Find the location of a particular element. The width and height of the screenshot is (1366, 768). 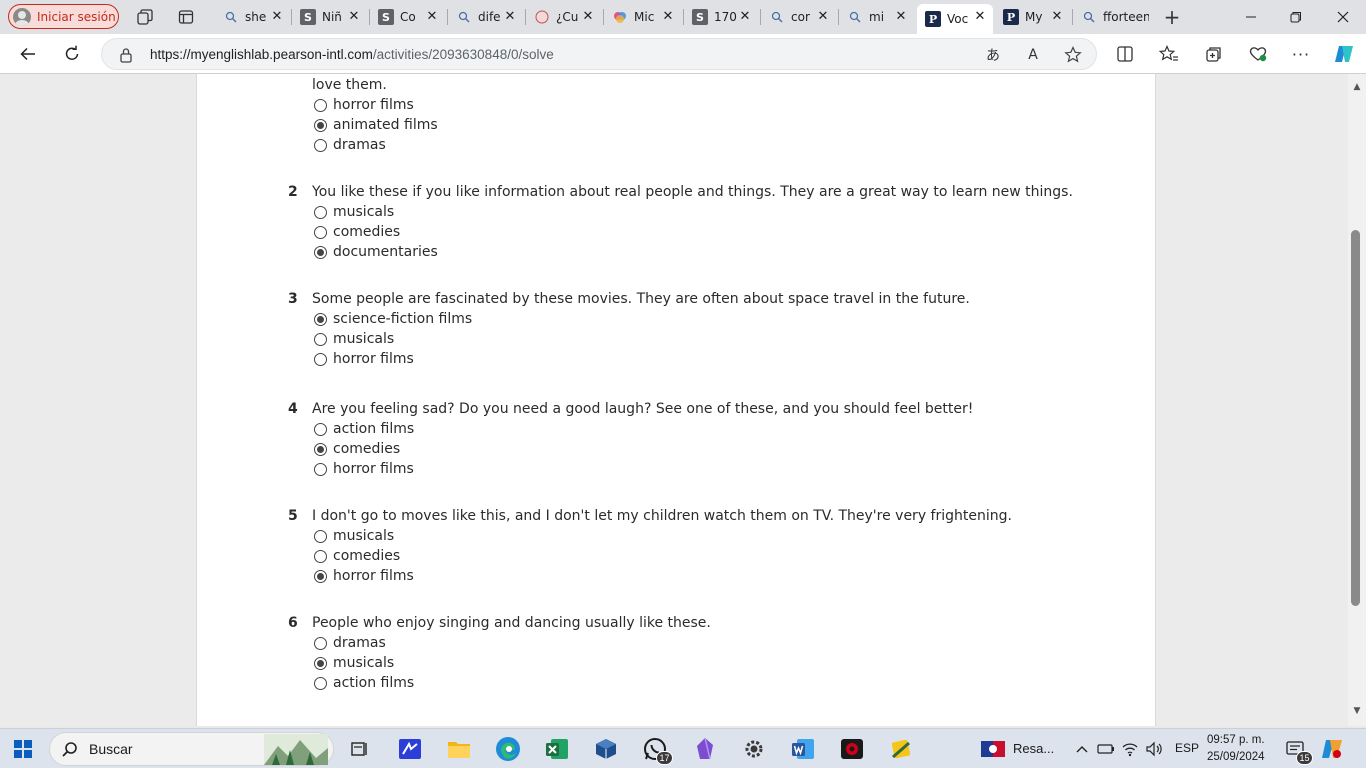

battery-icon is located at coordinates (1106, 749).